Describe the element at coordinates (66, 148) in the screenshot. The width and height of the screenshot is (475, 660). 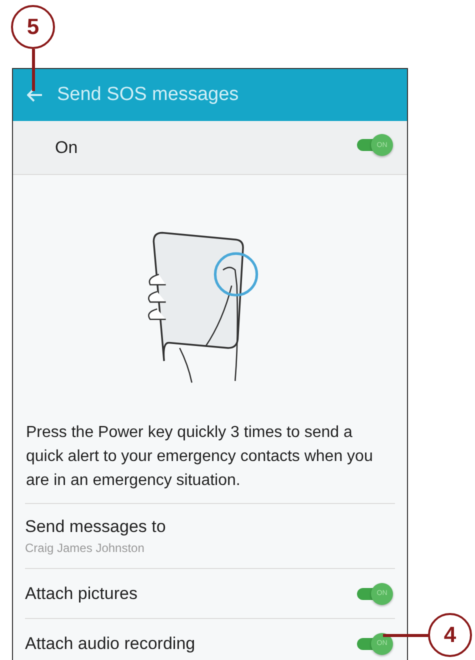
I see `switch-label: On` at that location.